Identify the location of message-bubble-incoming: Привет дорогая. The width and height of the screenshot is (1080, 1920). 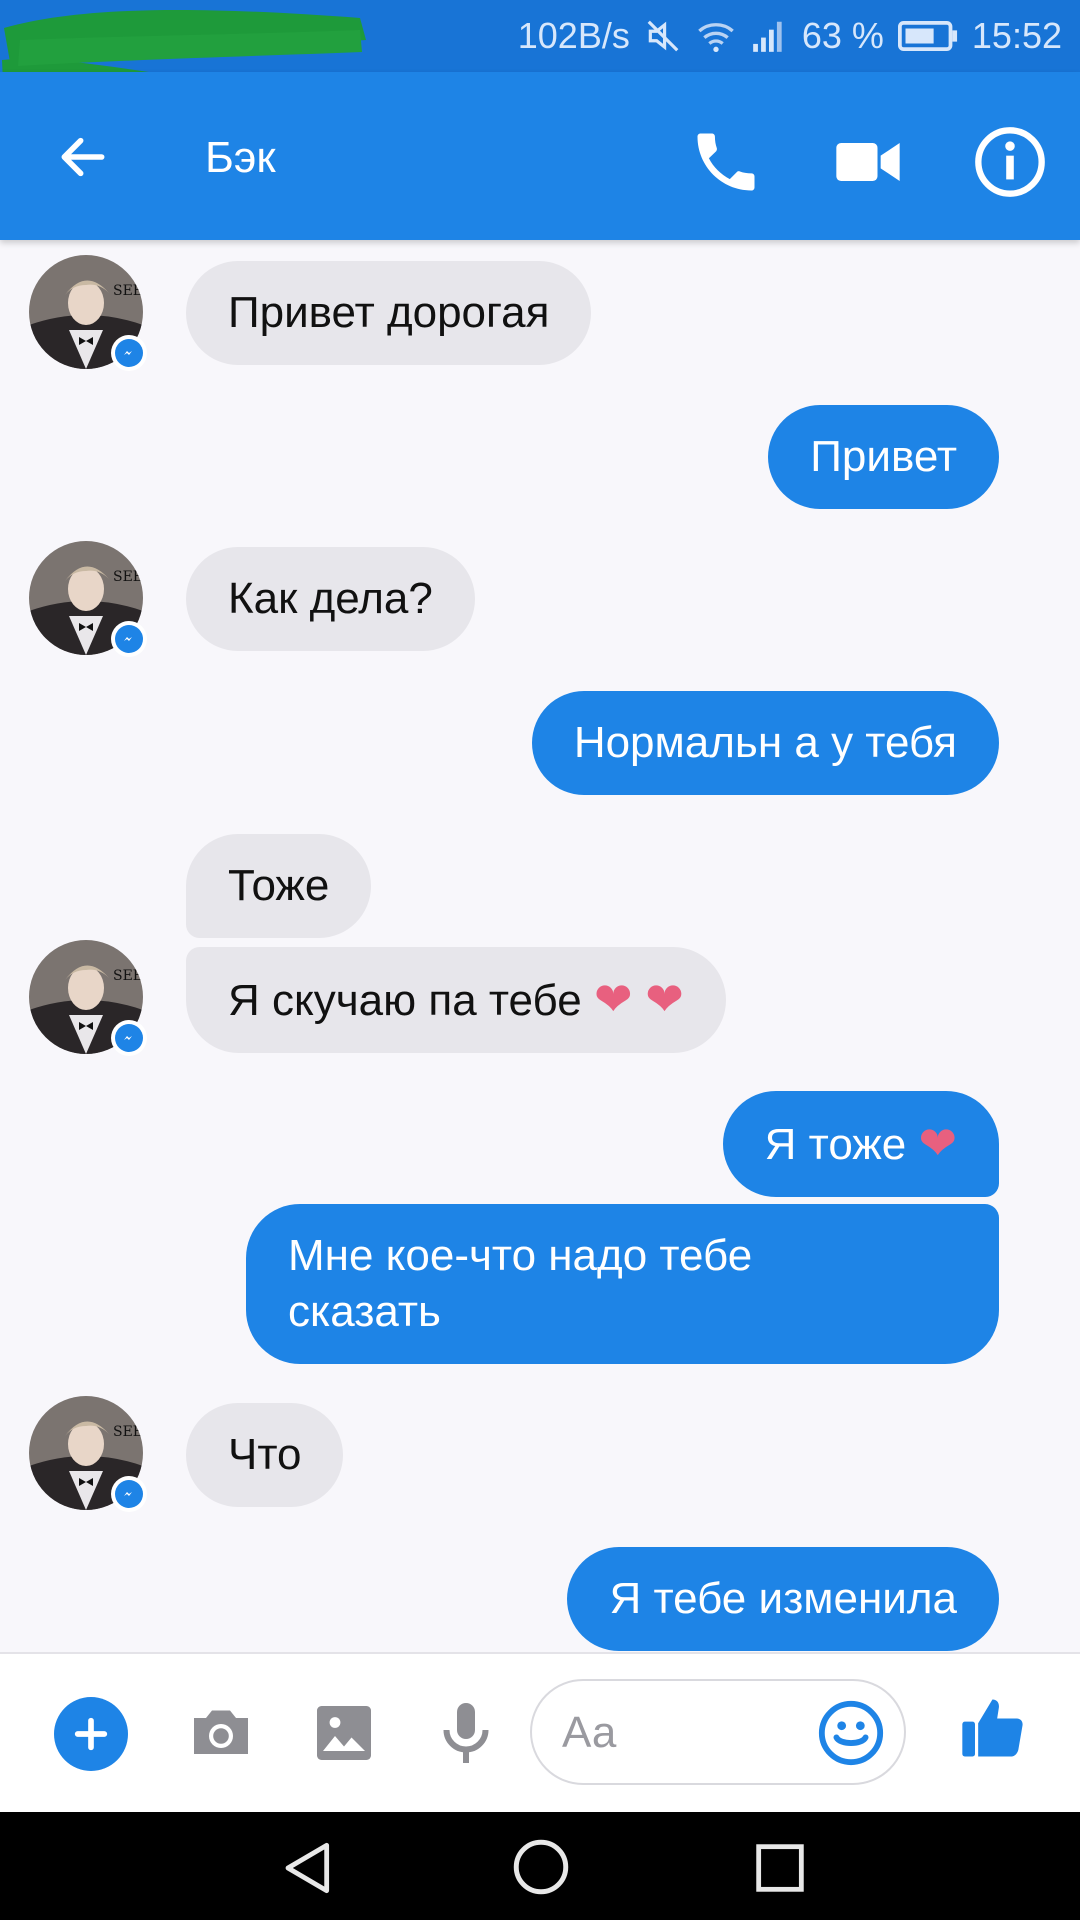
(389, 313).